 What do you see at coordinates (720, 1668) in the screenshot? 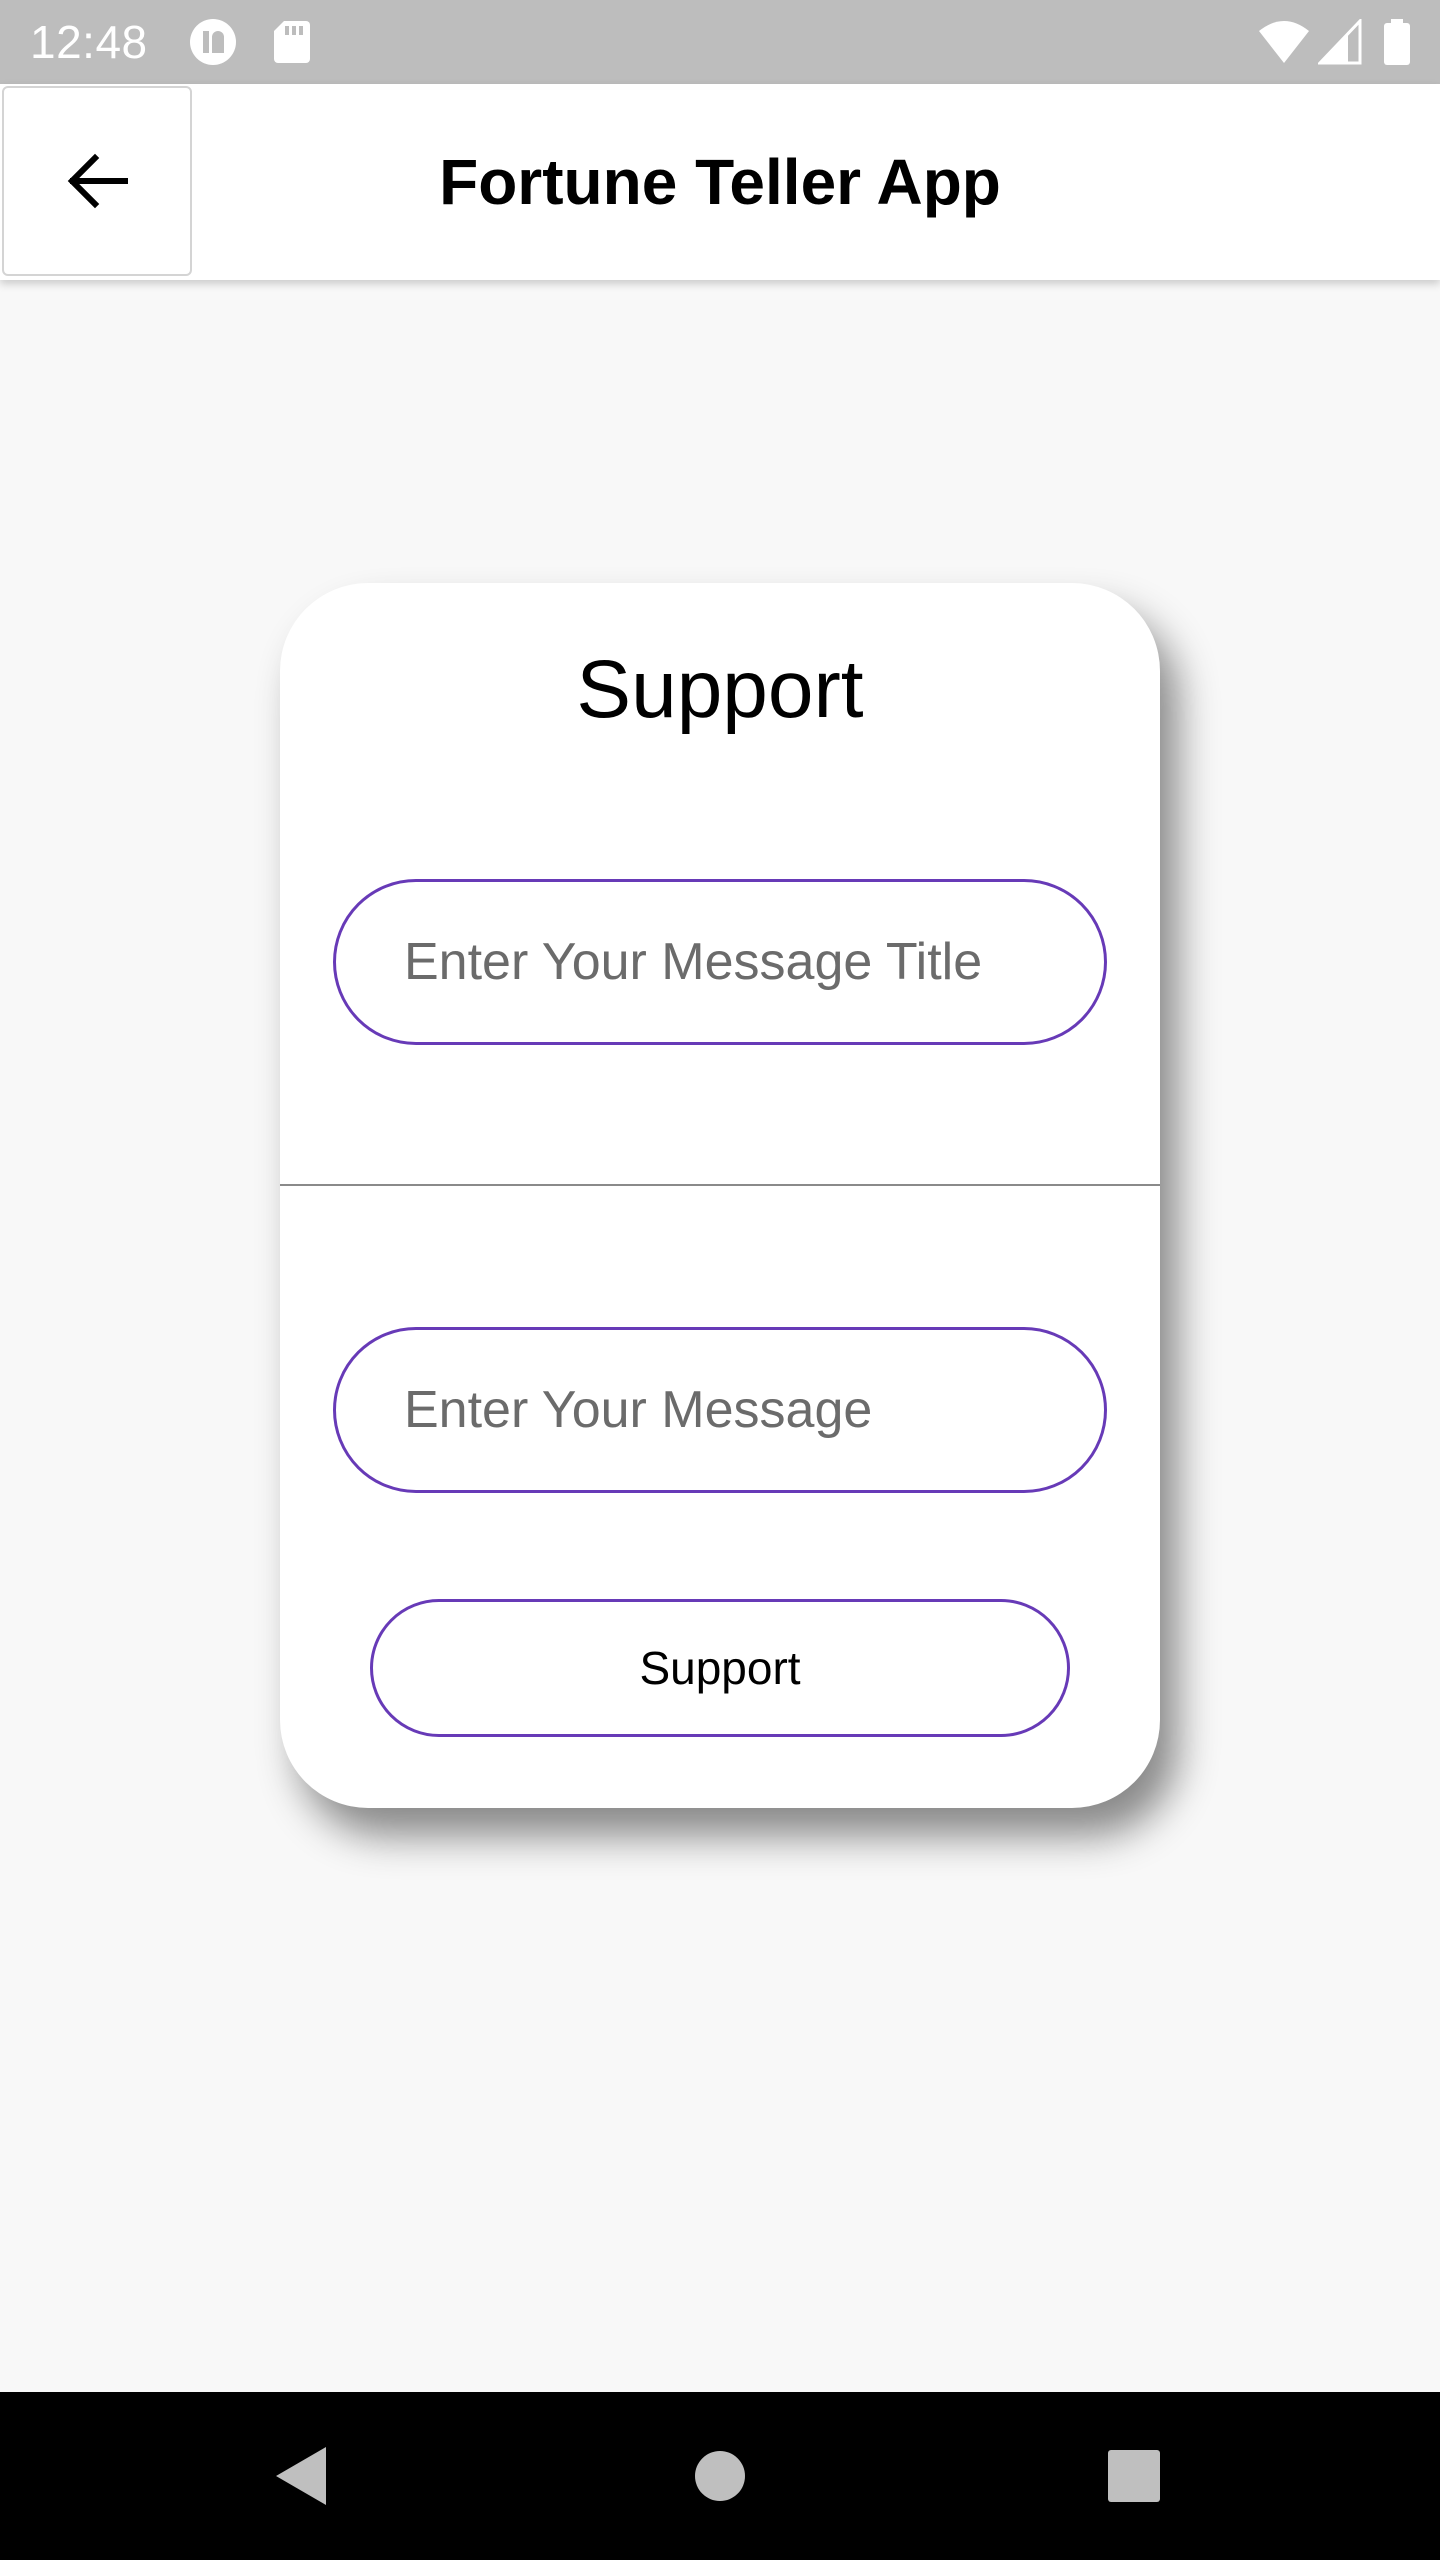
I see `support-button: Support` at bounding box center [720, 1668].